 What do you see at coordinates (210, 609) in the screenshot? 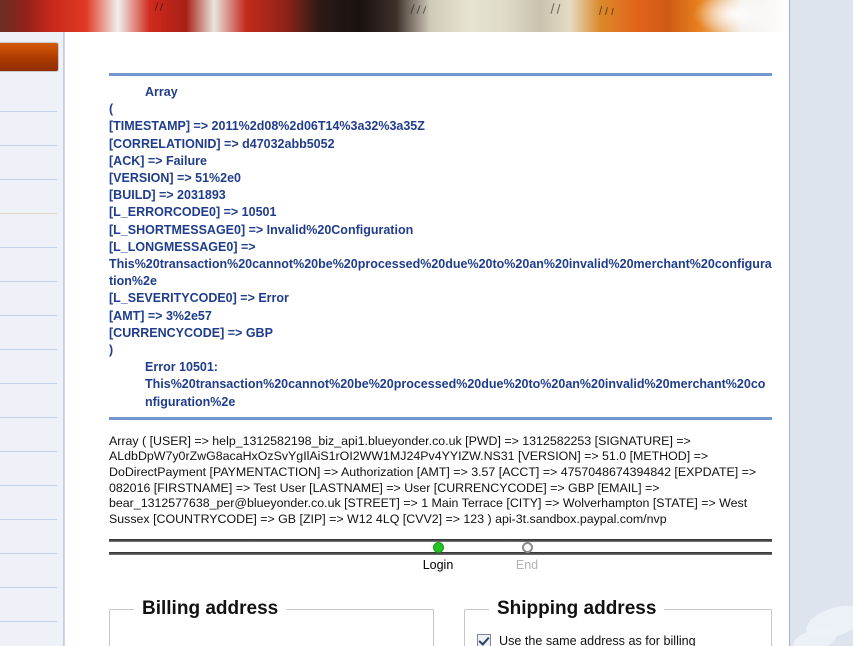
I see `billing-address-legend: Billing address` at bounding box center [210, 609].